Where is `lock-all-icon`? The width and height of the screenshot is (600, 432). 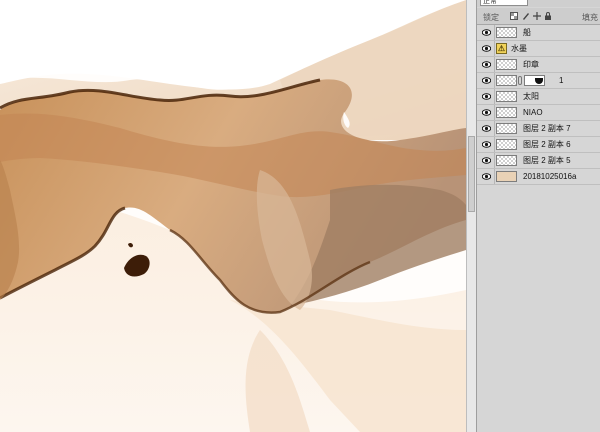 lock-all-icon is located at coordinates (548, 16).